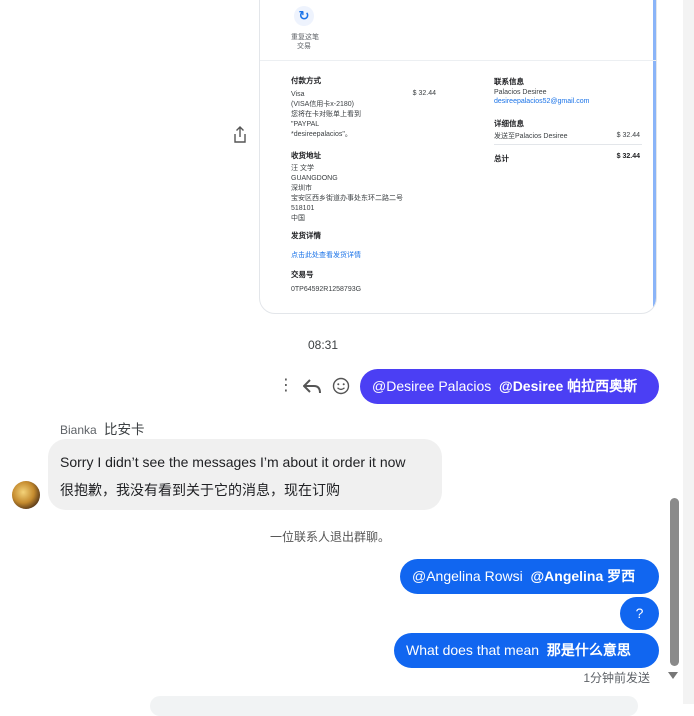 The image size is (694, 716). Describe the element at coordinates (301, 188) in the screenshot. I see `shipping-line-3: 深圳市` at that location.